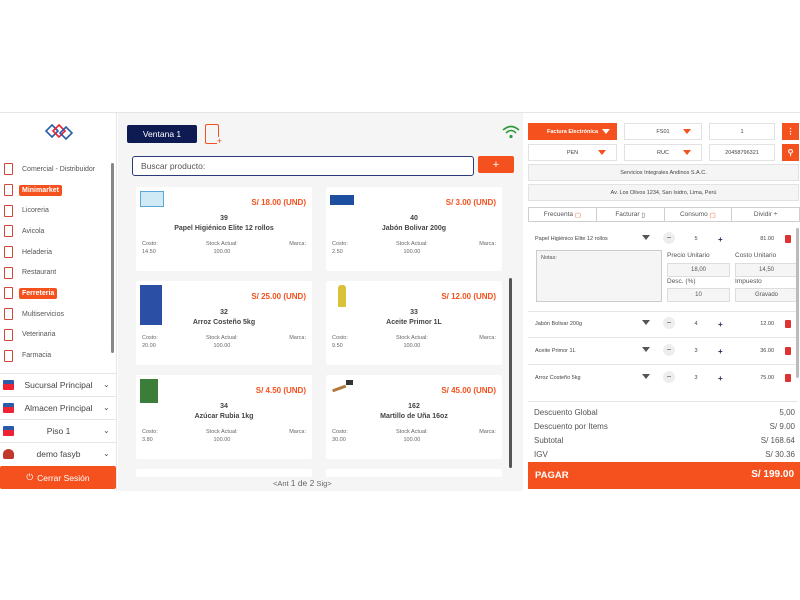 Image resolution: width=800 pixels, height=600 pixels. What do you see at coordinates (664, 475) in the screenshot?
I see `pay-button: PAGAR S/ 199.00` at bounding box center [664, 475].